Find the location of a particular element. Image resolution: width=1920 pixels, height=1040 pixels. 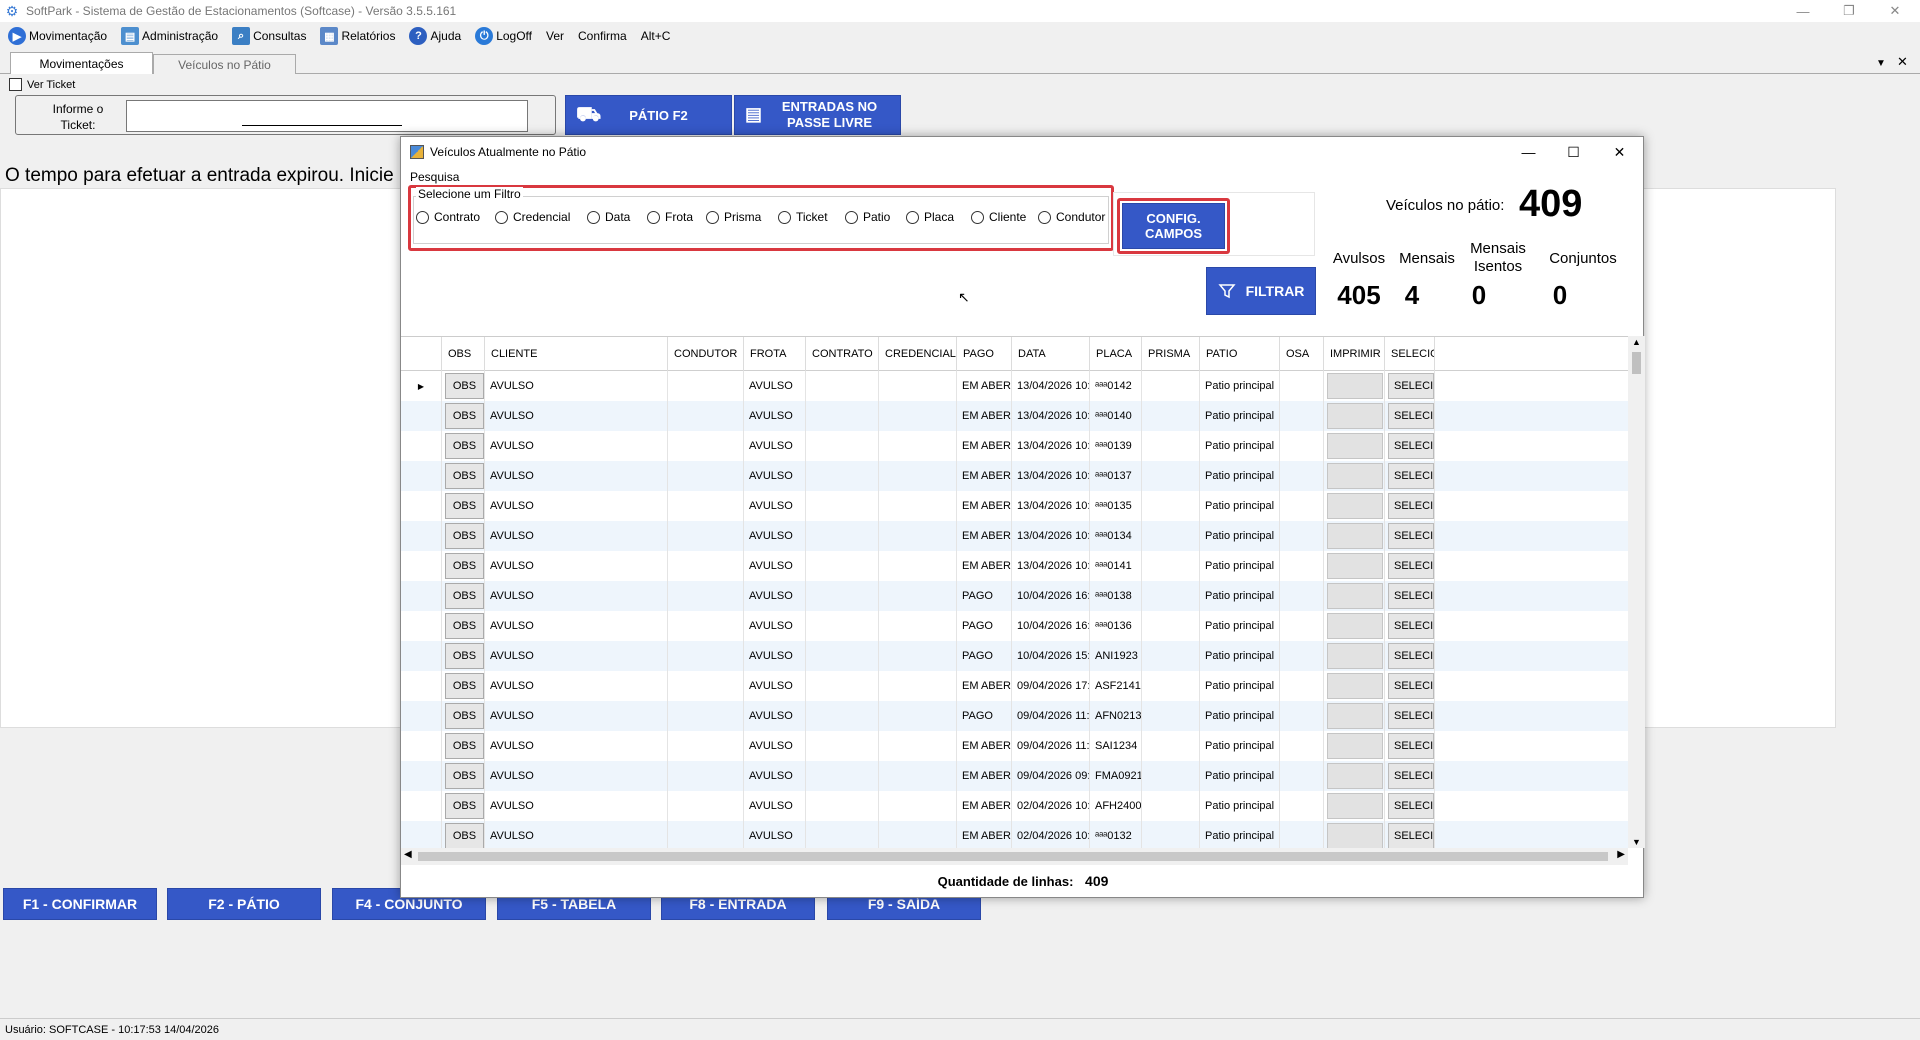

scroll-right-icon: ▶ is located at coordinates (1621, 854).